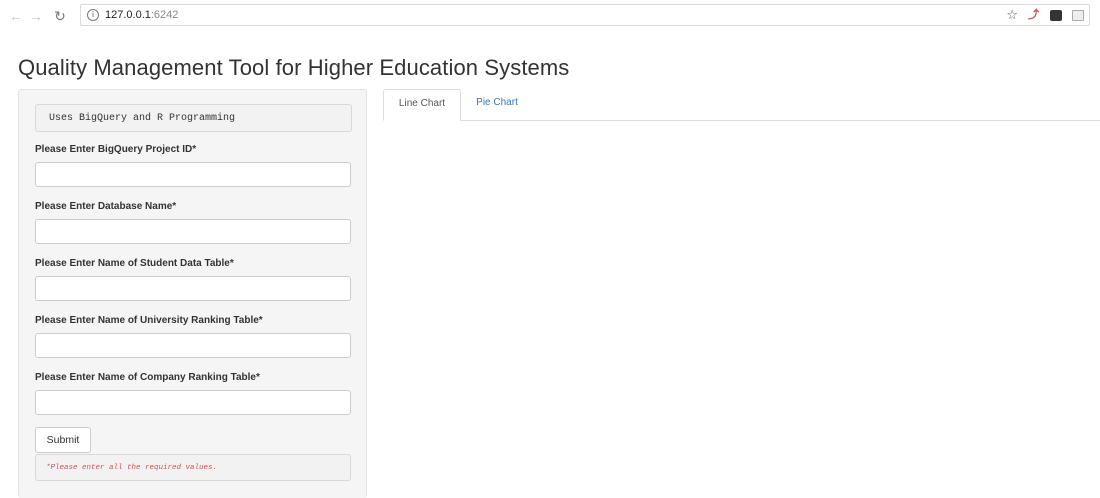 This screenshot has height=498, width=1100. I want to click on browser-toolbar: ← → ↻ i 127.0.0.1:6242 ☆ ⤴, so click(550, 16).